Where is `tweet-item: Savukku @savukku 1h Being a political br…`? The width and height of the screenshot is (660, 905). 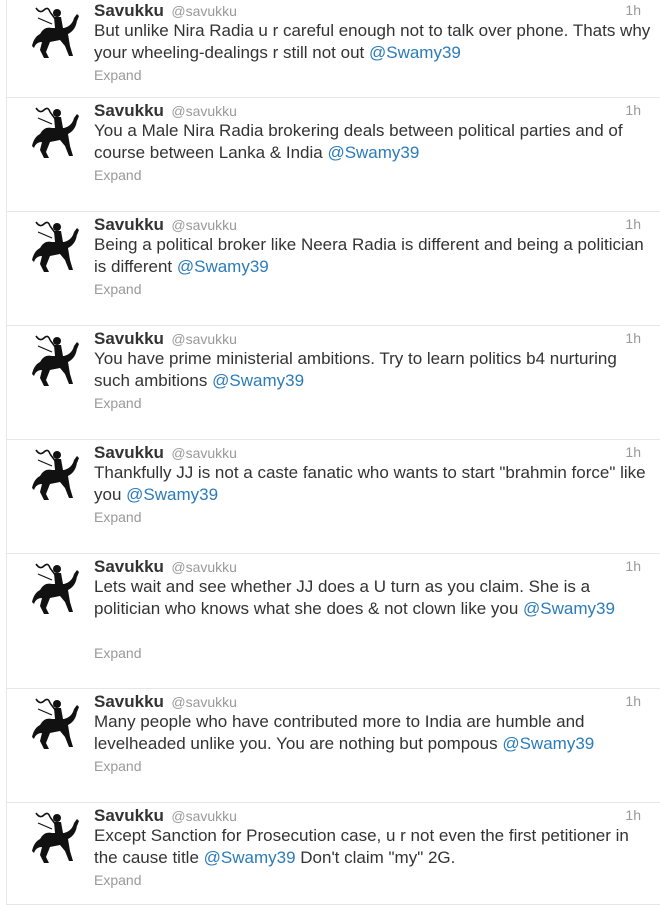
tweet-item: Savukku @savukku 1h Being a political br… is located at coordinates (333, 269).